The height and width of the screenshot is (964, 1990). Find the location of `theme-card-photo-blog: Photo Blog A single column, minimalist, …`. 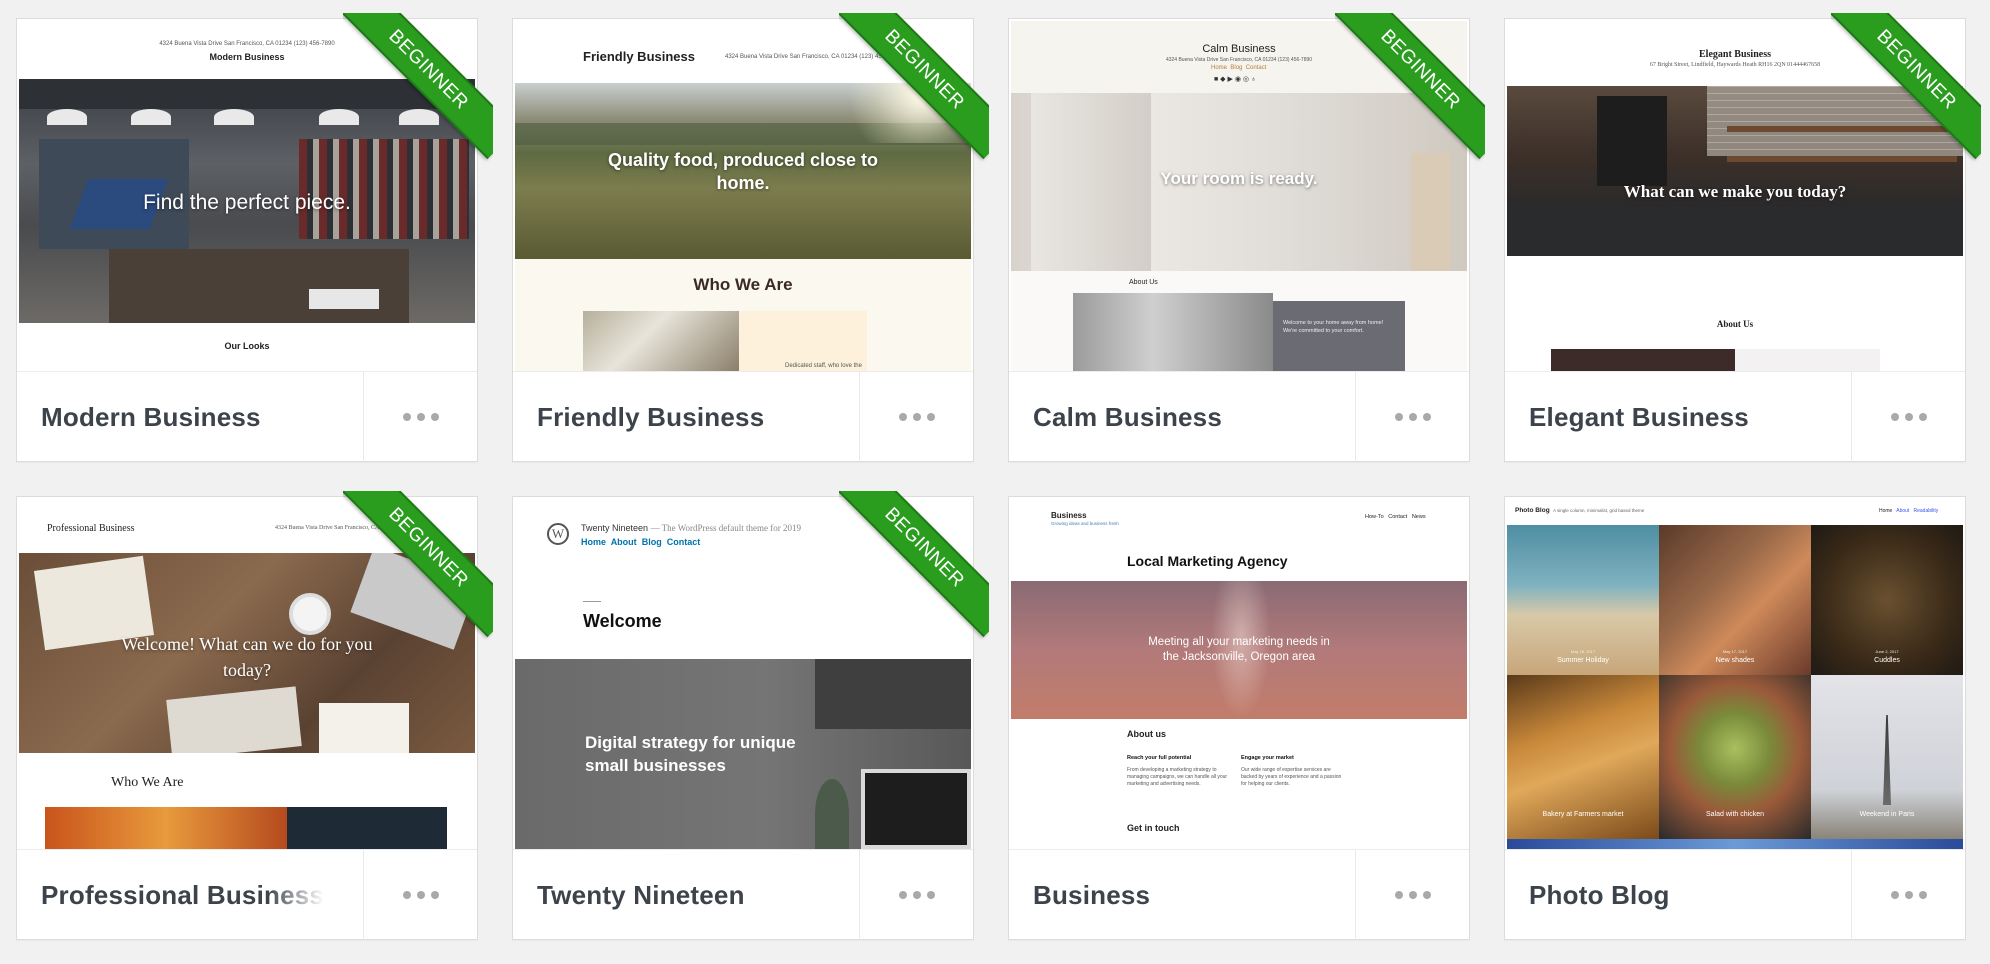

theme-card-photo-blog: Photo Blog A single column, minimalist, … is located at coordinates (1735, 718).